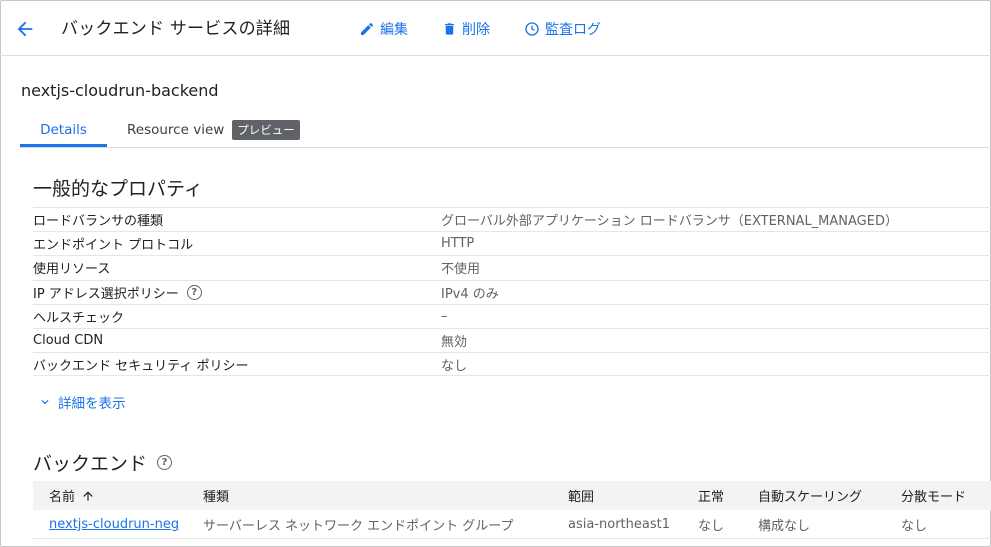 The height and width of the screenshot is (547, 991). What do you see at coordinates (68, 341) in the screenshot?
I see `property-key: Cloud CDN` at bounding box center [68, 341].